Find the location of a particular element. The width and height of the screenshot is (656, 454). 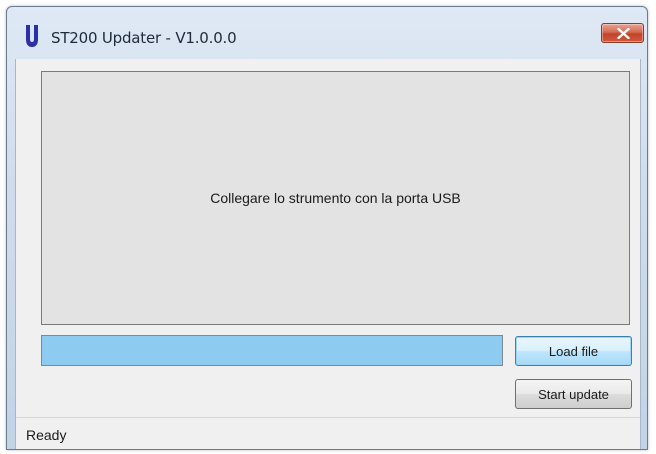

letter-u-icon is located at coordinates (32, 36).